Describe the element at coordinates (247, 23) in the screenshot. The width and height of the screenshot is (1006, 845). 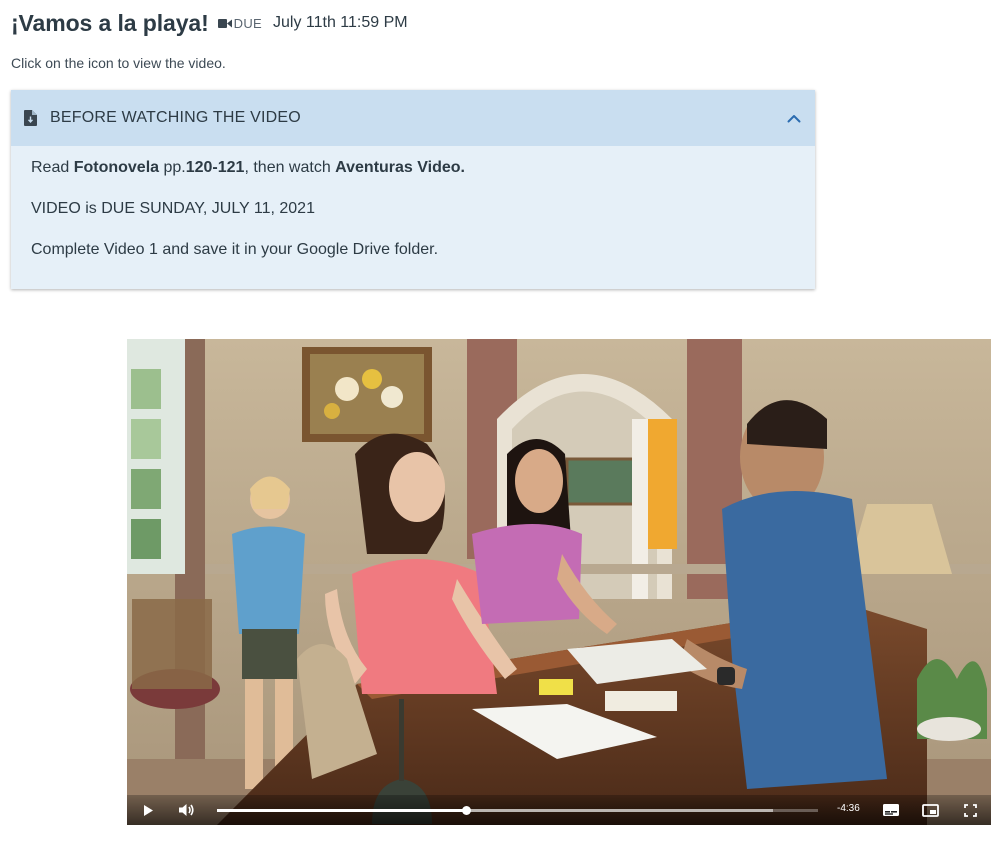
I see `due-label: DUE` at that location.